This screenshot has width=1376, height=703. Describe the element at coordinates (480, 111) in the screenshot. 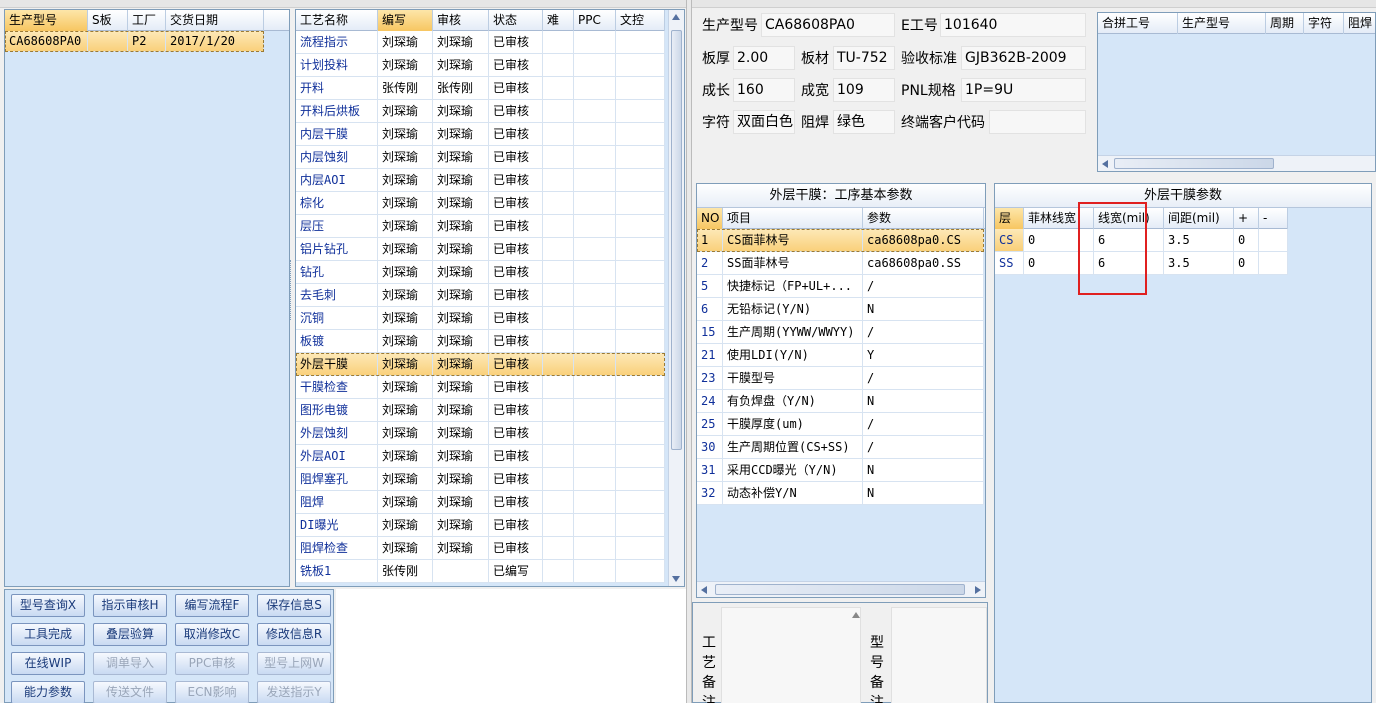

I see `table-row: 开料后烘板 刘琛瑜 刘琛瑜 已审核` at that location.